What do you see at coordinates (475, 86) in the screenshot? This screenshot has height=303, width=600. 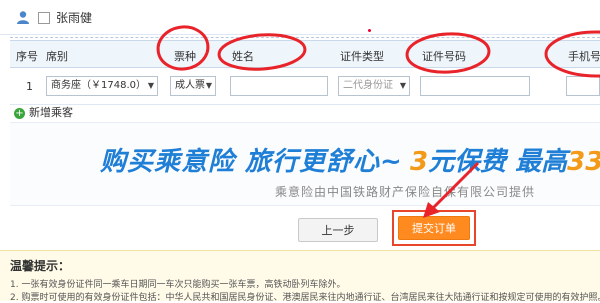 I see `id-number-input` at bounding box center [475, 86].